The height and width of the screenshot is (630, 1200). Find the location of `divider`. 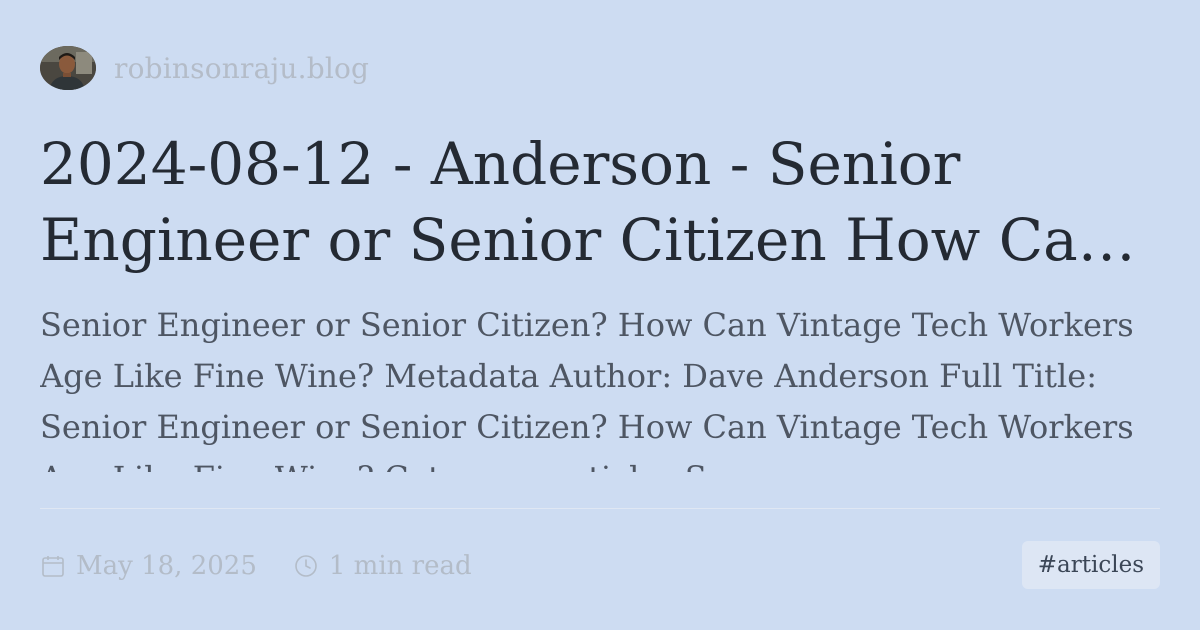

divider is located at coordinates (600, 508).